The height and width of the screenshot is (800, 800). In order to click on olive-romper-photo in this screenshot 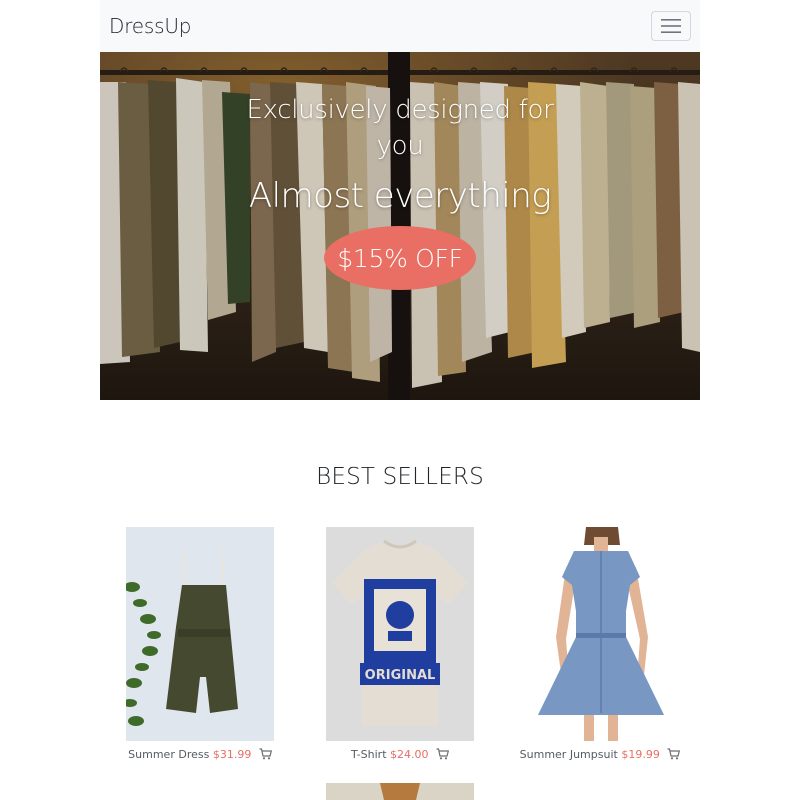, I will do `click(200, 634)`.